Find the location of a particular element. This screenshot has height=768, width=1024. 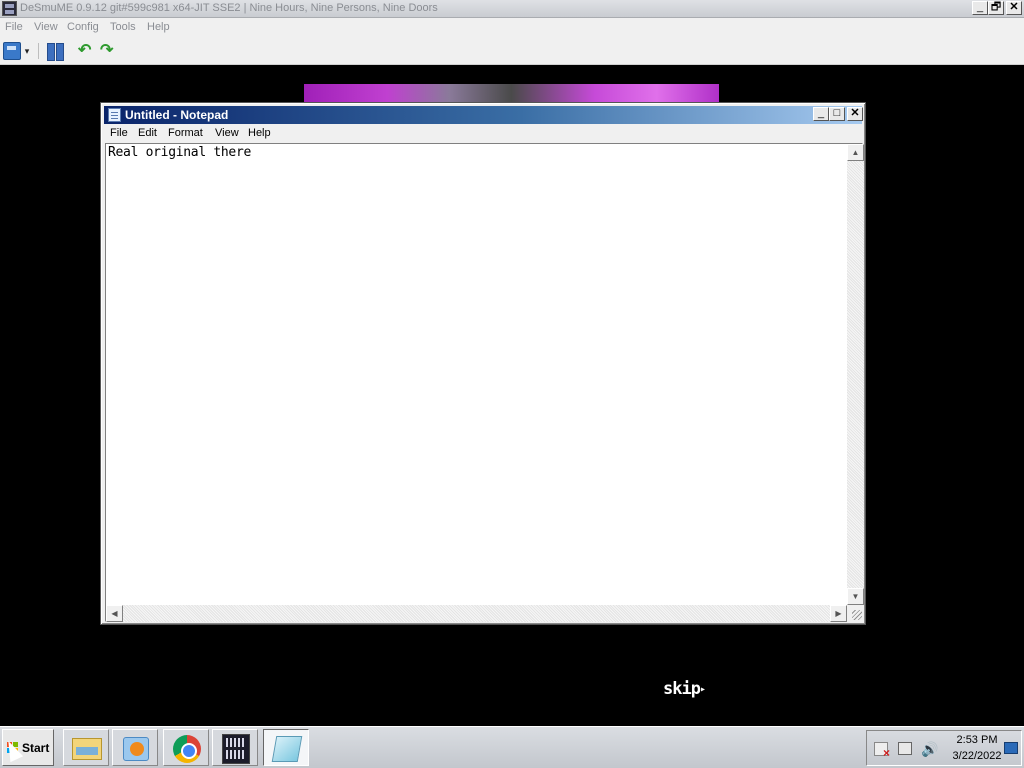

desmume-menu-config: Config is located at coordinates (83, 27).